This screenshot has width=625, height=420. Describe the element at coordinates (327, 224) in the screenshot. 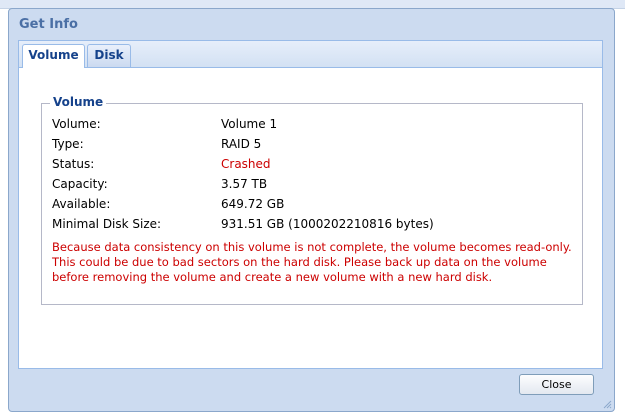

I see `info-value: 931.51 GB (1000202210816 bytes)` at that location.